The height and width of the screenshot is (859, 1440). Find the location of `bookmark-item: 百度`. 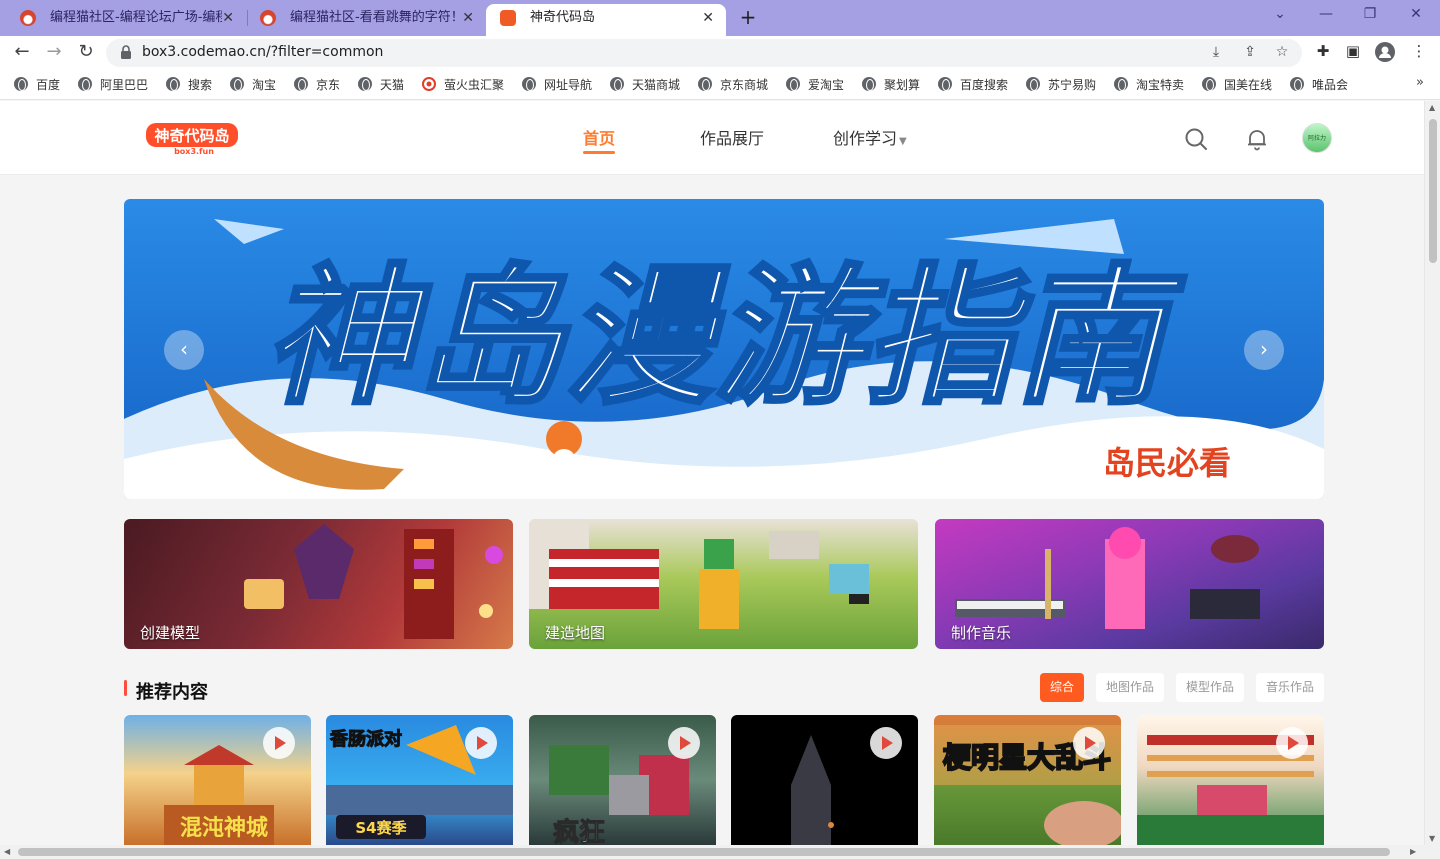

bookmark-item: 百度 is located at coordinates (37, 84).